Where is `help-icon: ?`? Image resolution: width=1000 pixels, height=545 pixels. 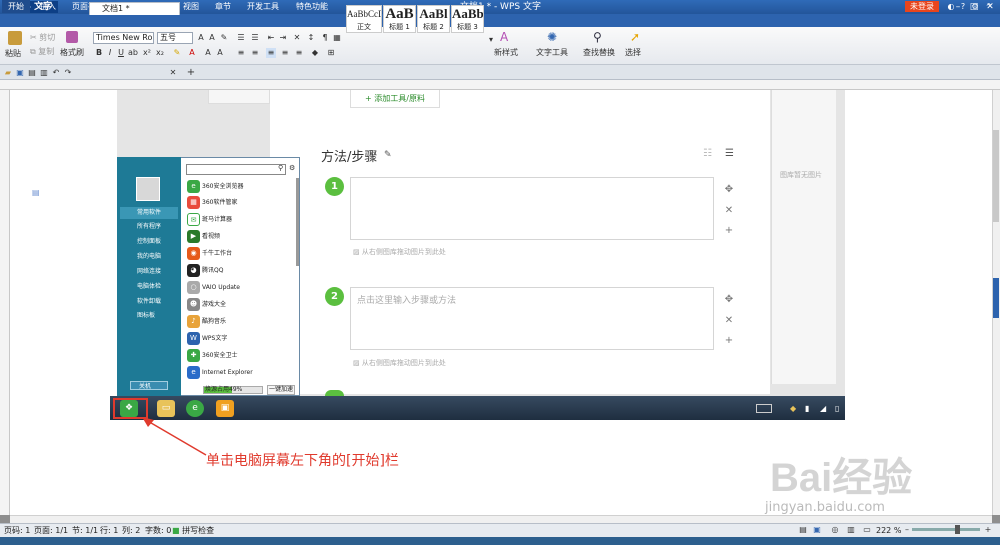
help-icon: ? is located at coordinates (963, 6).